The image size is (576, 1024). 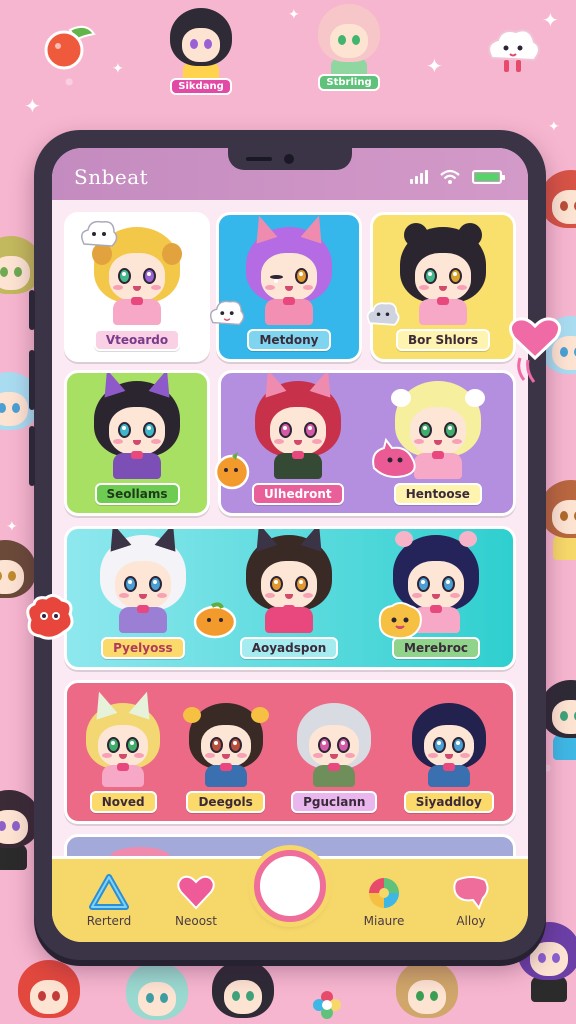 I want to click on wifi-icon, so click(x=450, y=177).